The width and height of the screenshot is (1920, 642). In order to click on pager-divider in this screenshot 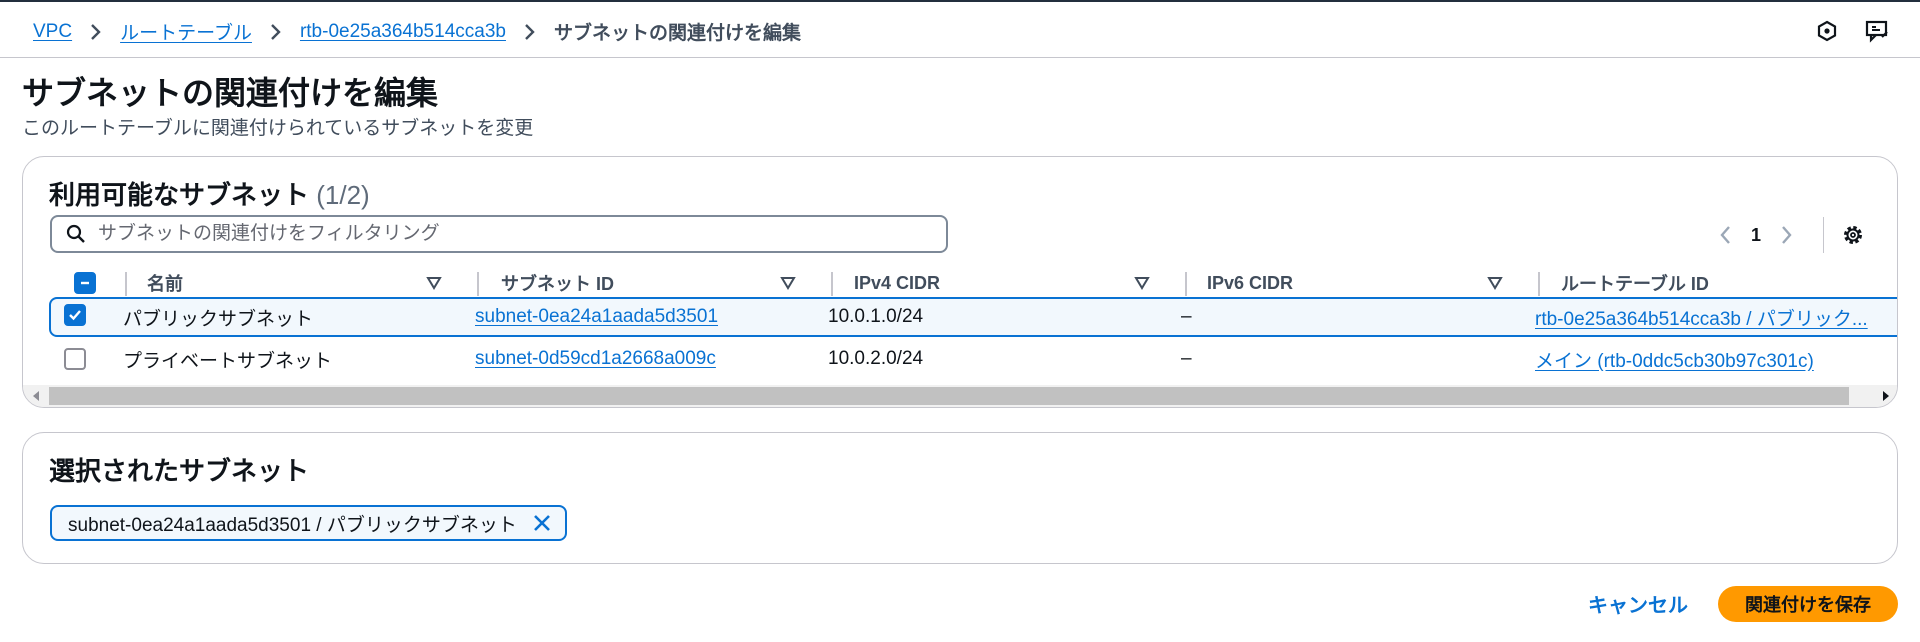, I will do `click(1823, 235)`.